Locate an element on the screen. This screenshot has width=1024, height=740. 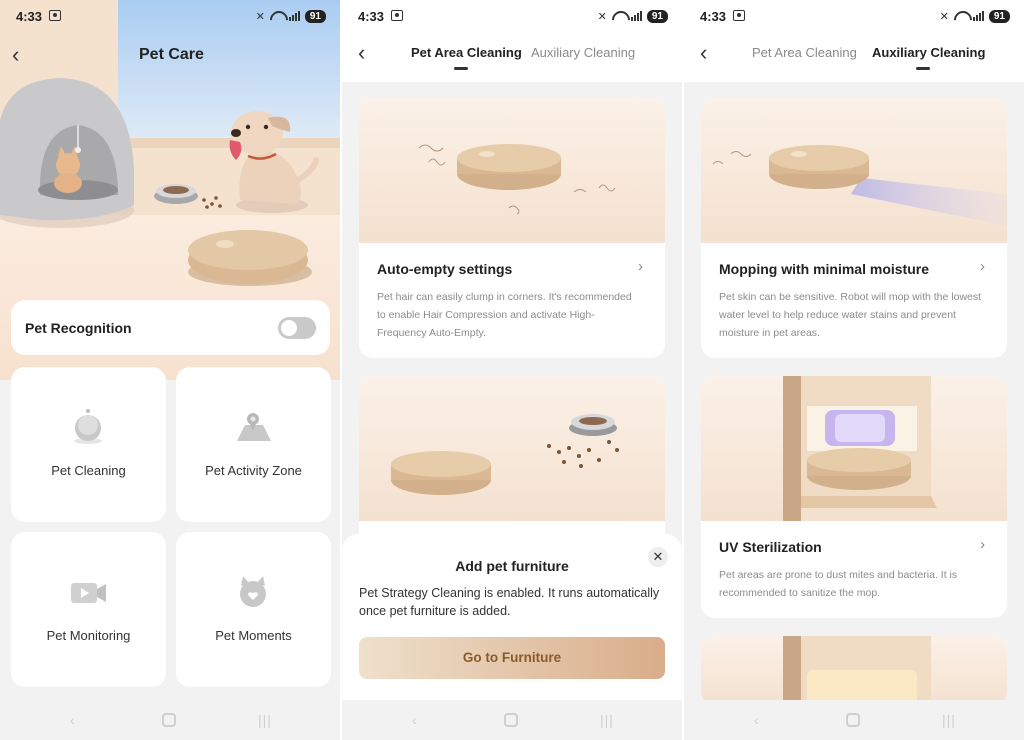
pet-moments-icon is located at coordinates (253, 591).